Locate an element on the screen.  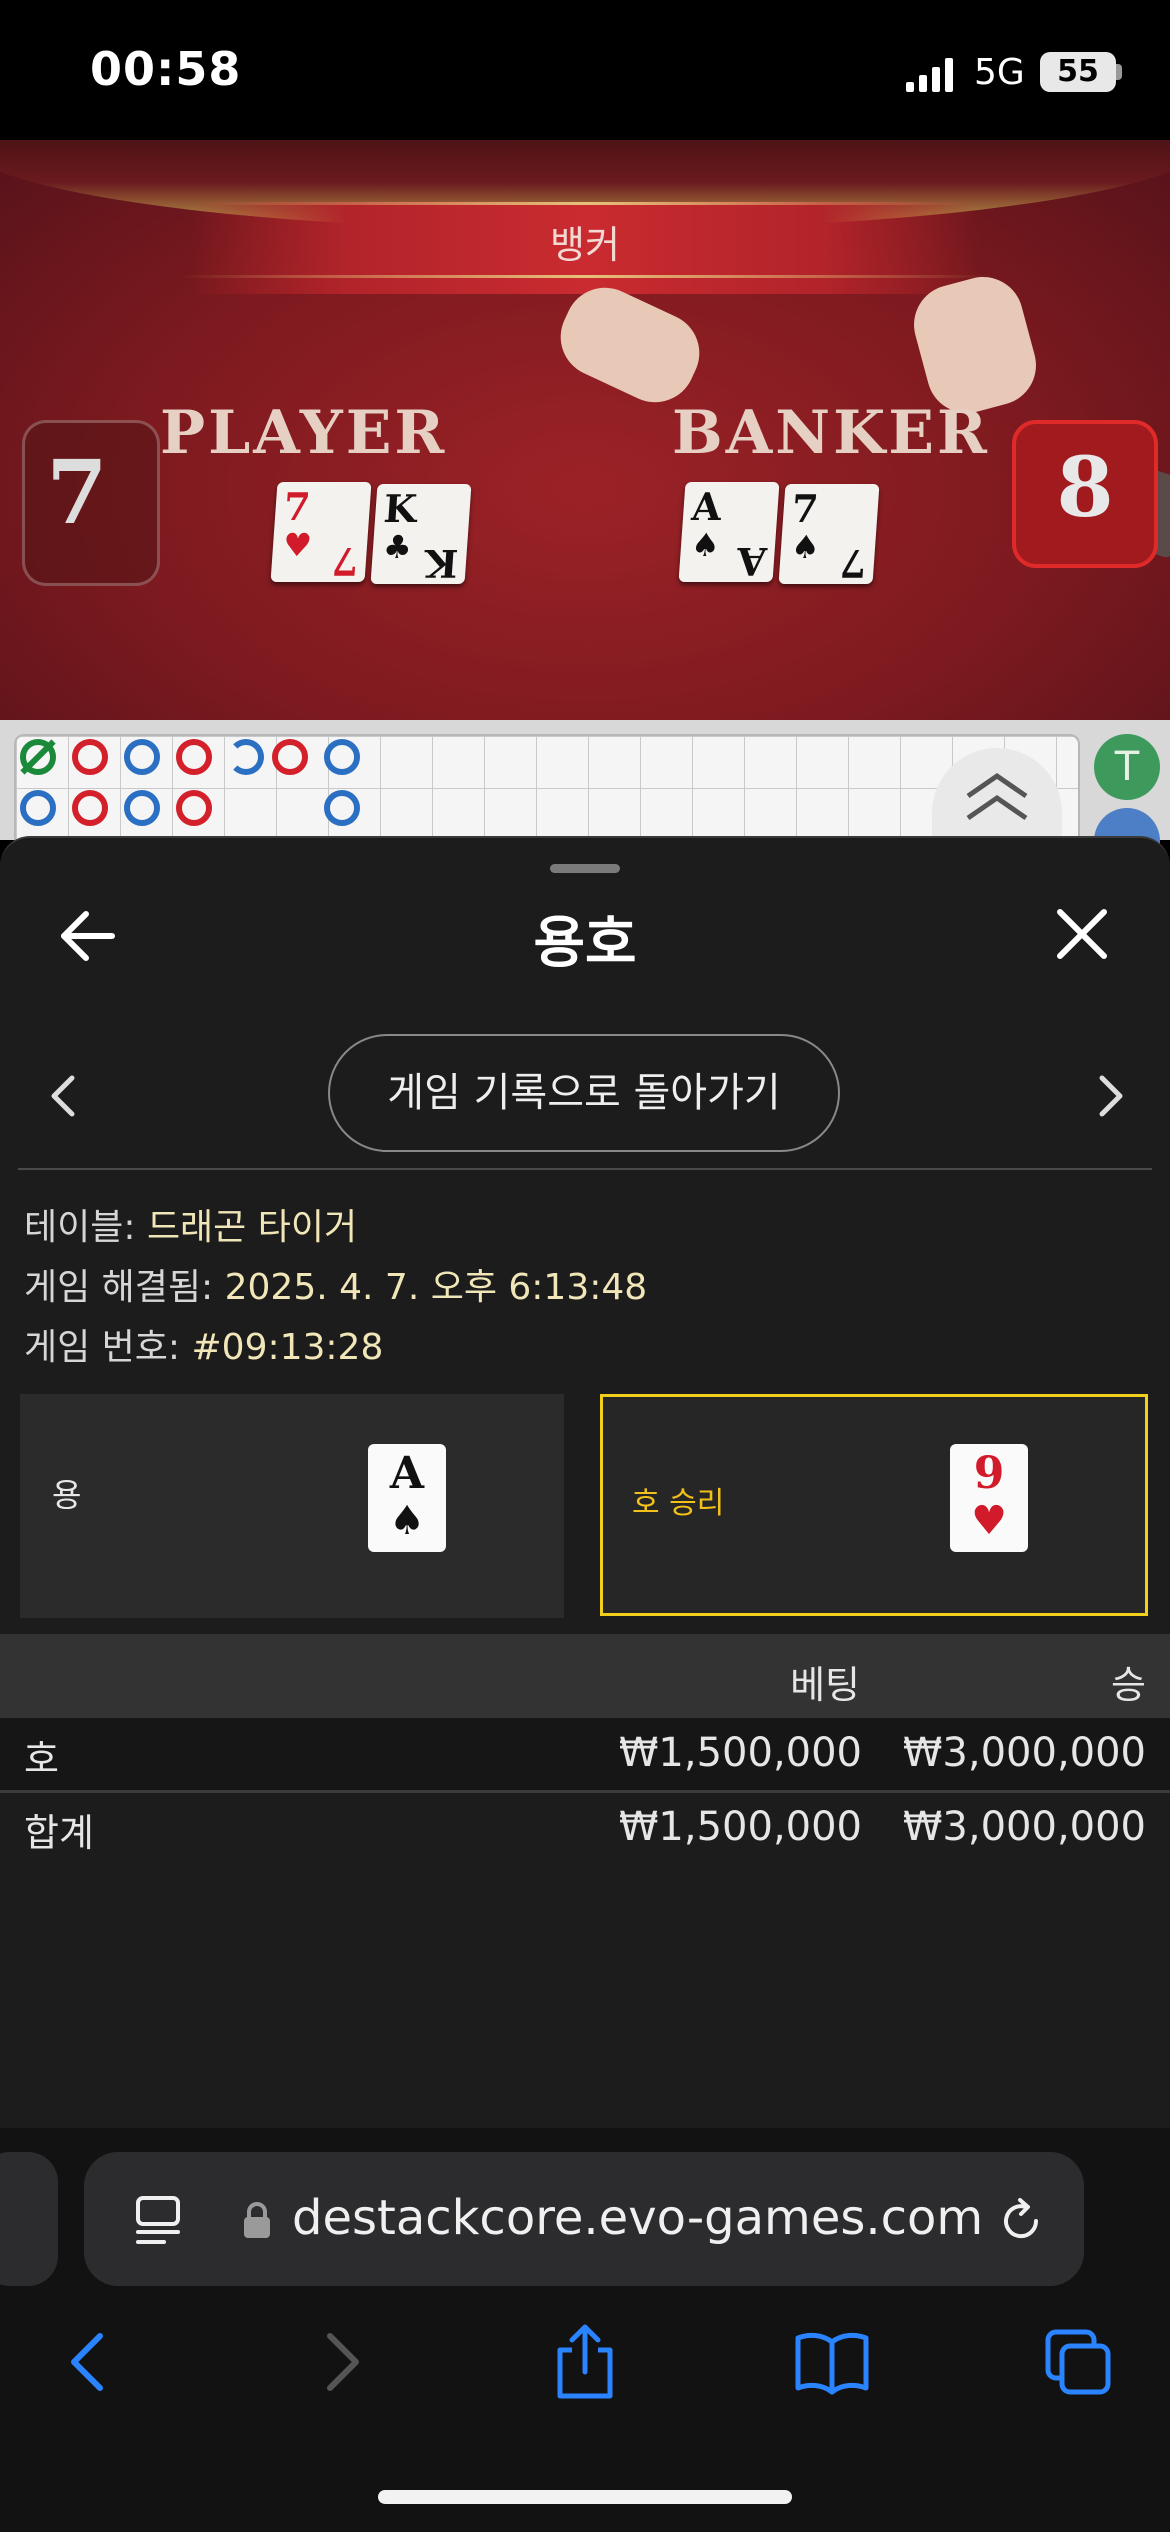
table-banker-label: BANKER is located at coordinates (831, 433).